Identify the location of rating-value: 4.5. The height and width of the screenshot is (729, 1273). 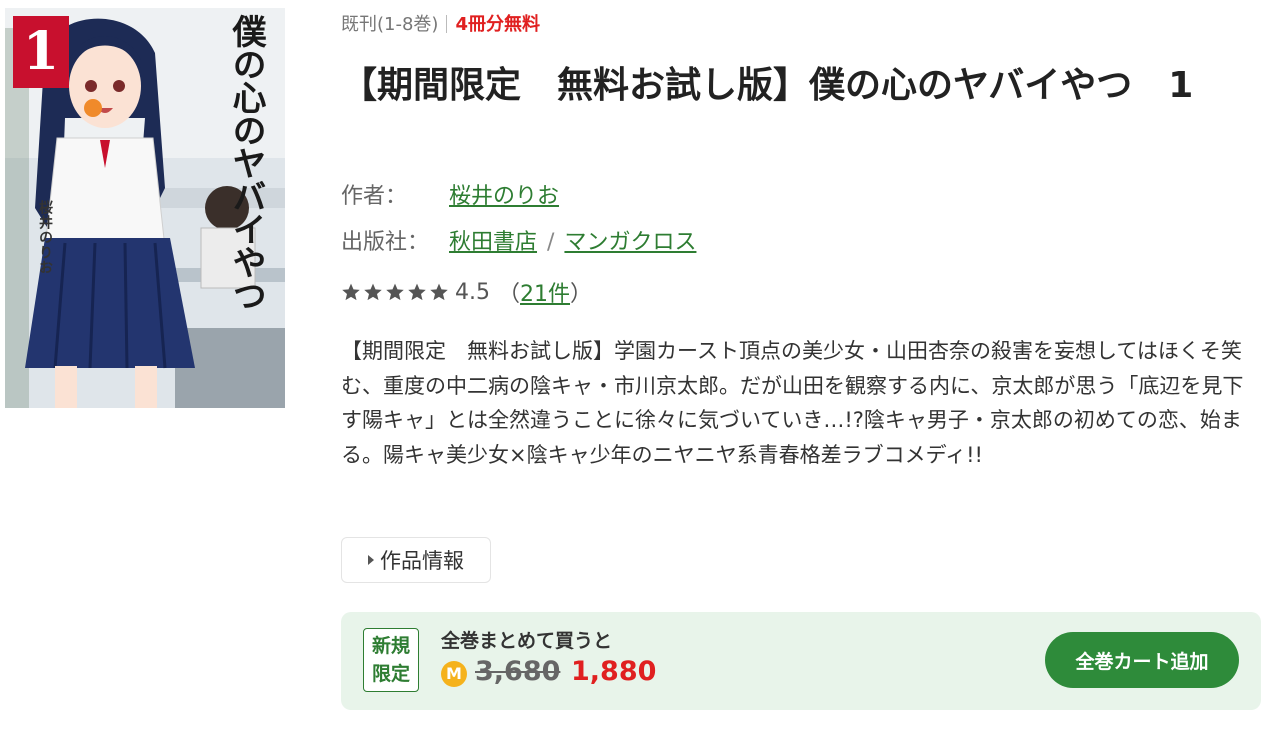
(472, 292).